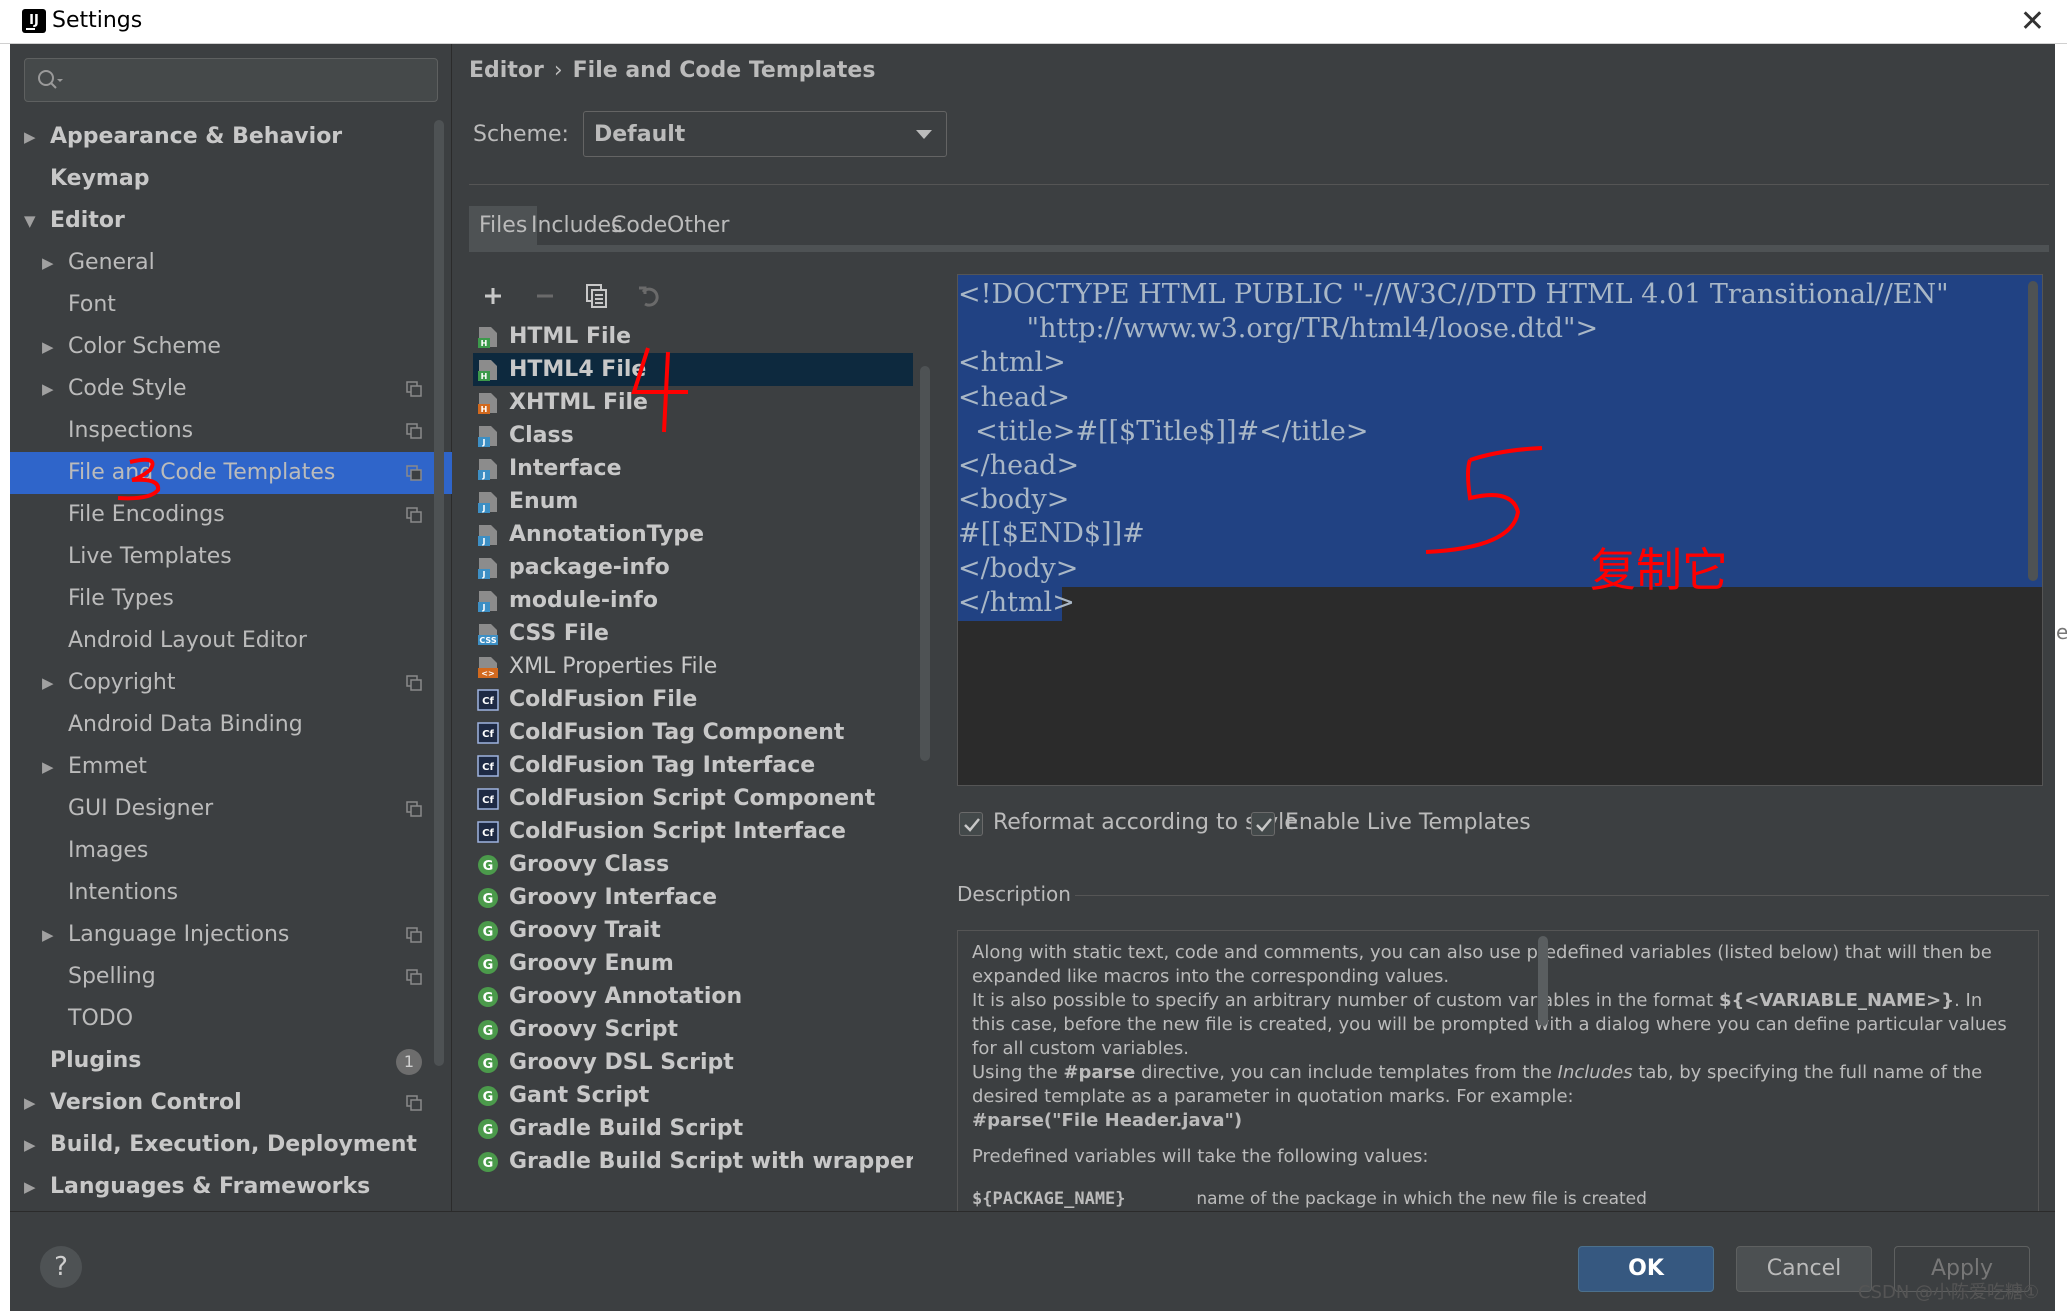  I want to click on live-templates-checkbox-box, so click(1263, 824).